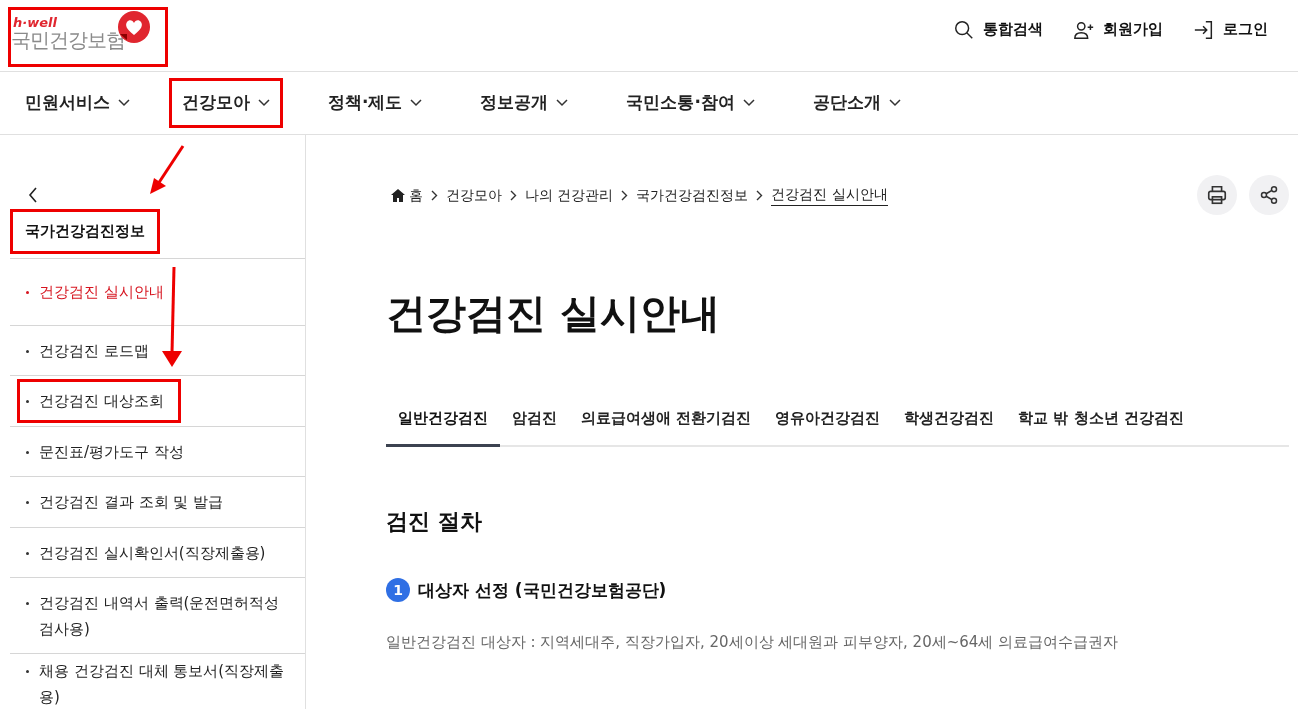 Image resolution: width=1298 pixels, height=709 pixels. I want to click on breadcrumb-link: 건강검진 실시안내, so click(829, 195).